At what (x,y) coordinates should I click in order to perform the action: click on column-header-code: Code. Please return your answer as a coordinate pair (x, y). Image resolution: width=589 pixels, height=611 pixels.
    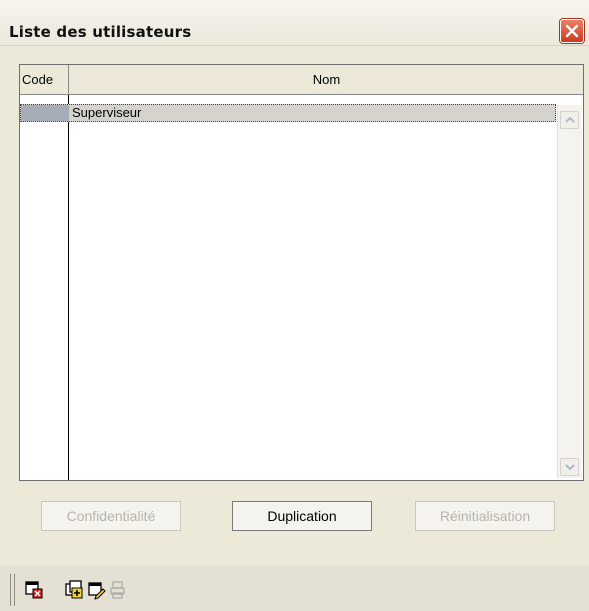
    Looking at the image, I should click on (44, 79).